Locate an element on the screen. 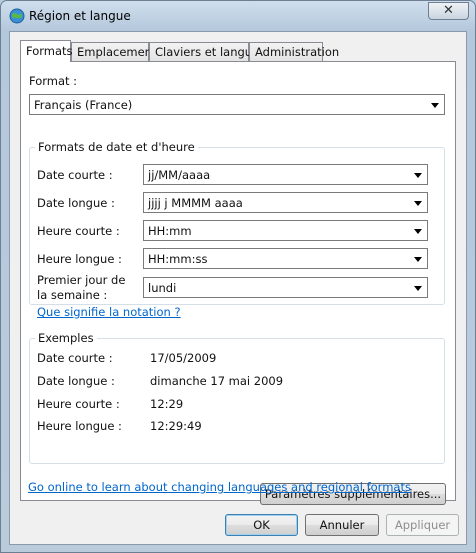 The image size is (476, 553). tab-emplacement: Emplacement is located at coordinates (113, 51).